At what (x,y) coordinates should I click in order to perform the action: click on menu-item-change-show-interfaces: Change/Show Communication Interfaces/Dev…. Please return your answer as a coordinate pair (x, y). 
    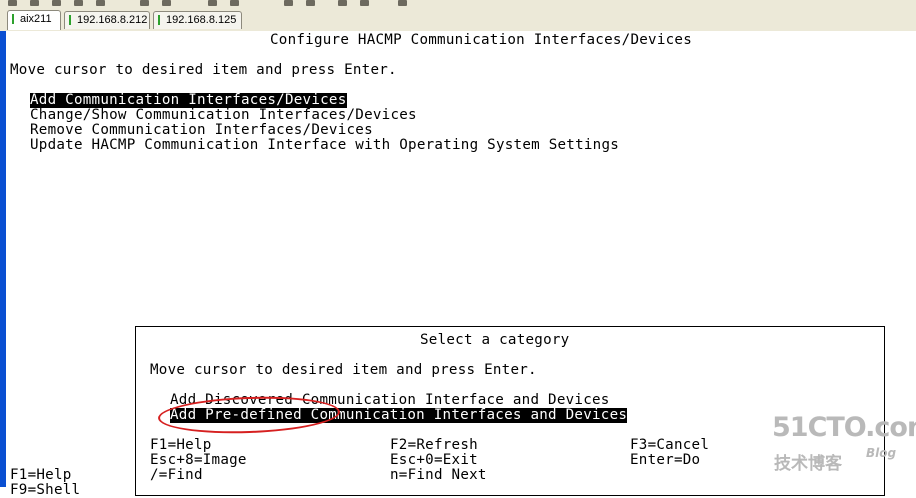
    Looking at the image, I should click on (223, 115).